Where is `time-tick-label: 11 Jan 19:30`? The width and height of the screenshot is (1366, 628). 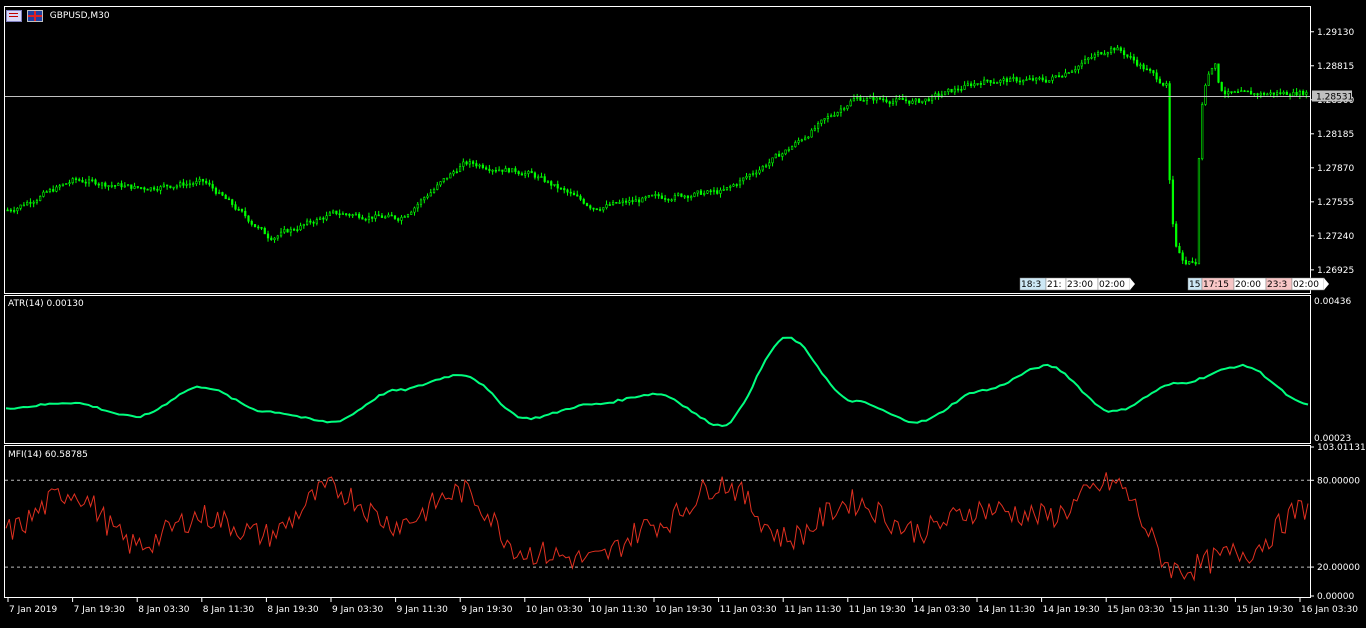 time-tick-label: 11 Jan 19:30 is located at coordinates (877, 610).